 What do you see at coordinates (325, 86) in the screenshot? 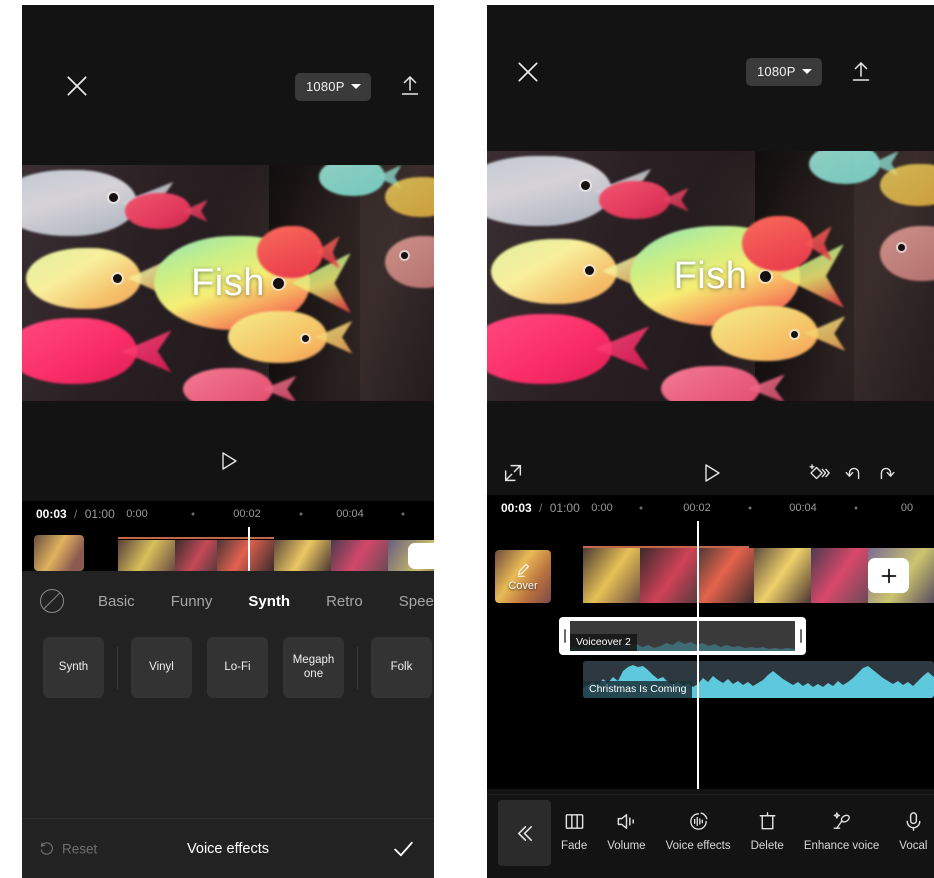
I see `resolution-value: 1080P` at bounding box center [325, 86].